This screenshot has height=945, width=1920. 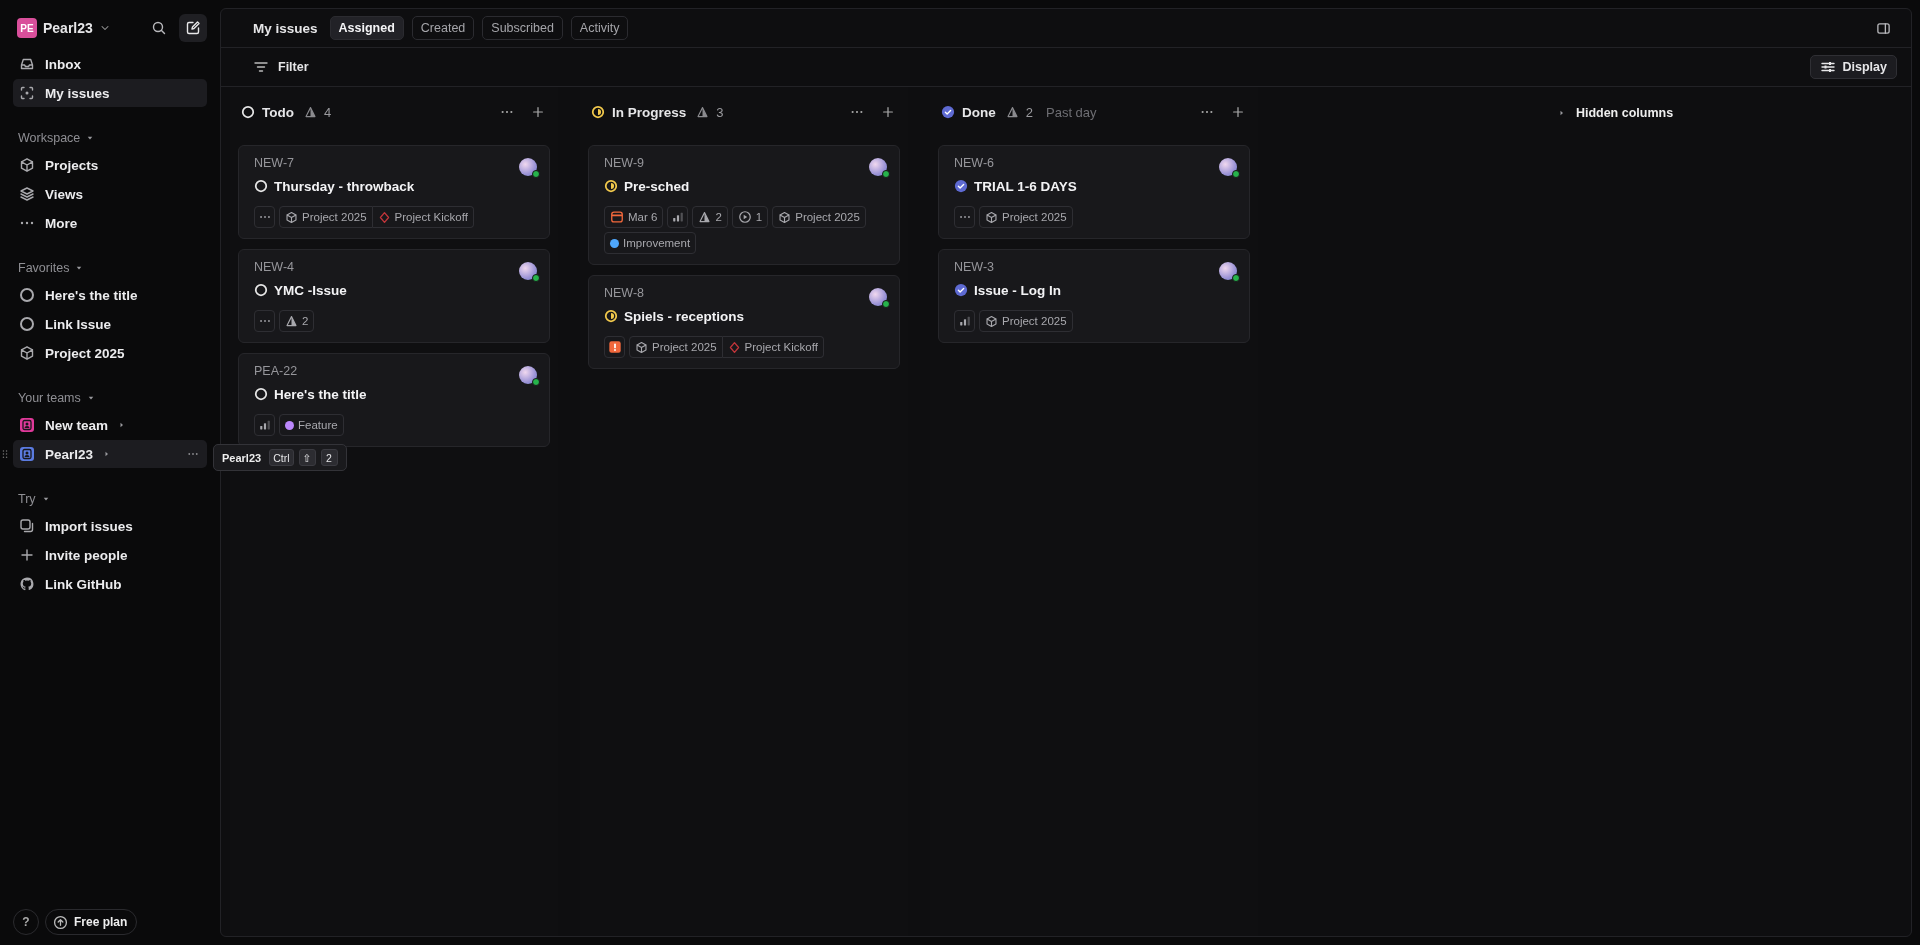 I want to click on section-header: Your teams, so click(x=110, y=398).